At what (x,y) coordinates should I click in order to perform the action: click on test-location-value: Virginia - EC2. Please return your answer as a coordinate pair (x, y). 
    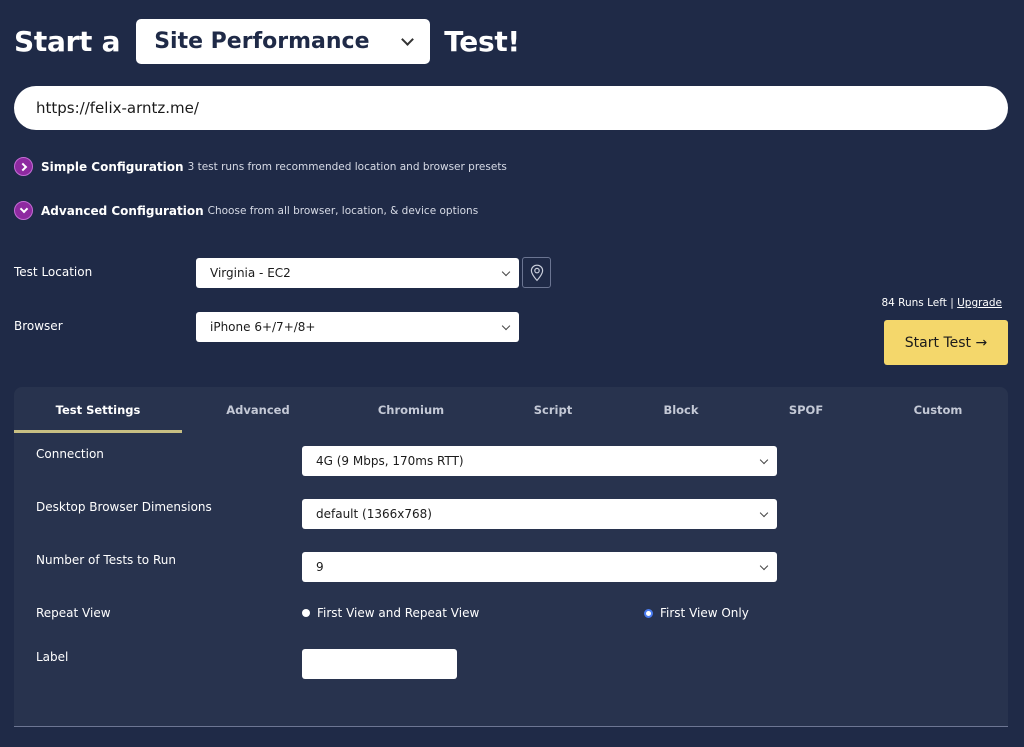
    Looking at the image, I should click on (250, 273).